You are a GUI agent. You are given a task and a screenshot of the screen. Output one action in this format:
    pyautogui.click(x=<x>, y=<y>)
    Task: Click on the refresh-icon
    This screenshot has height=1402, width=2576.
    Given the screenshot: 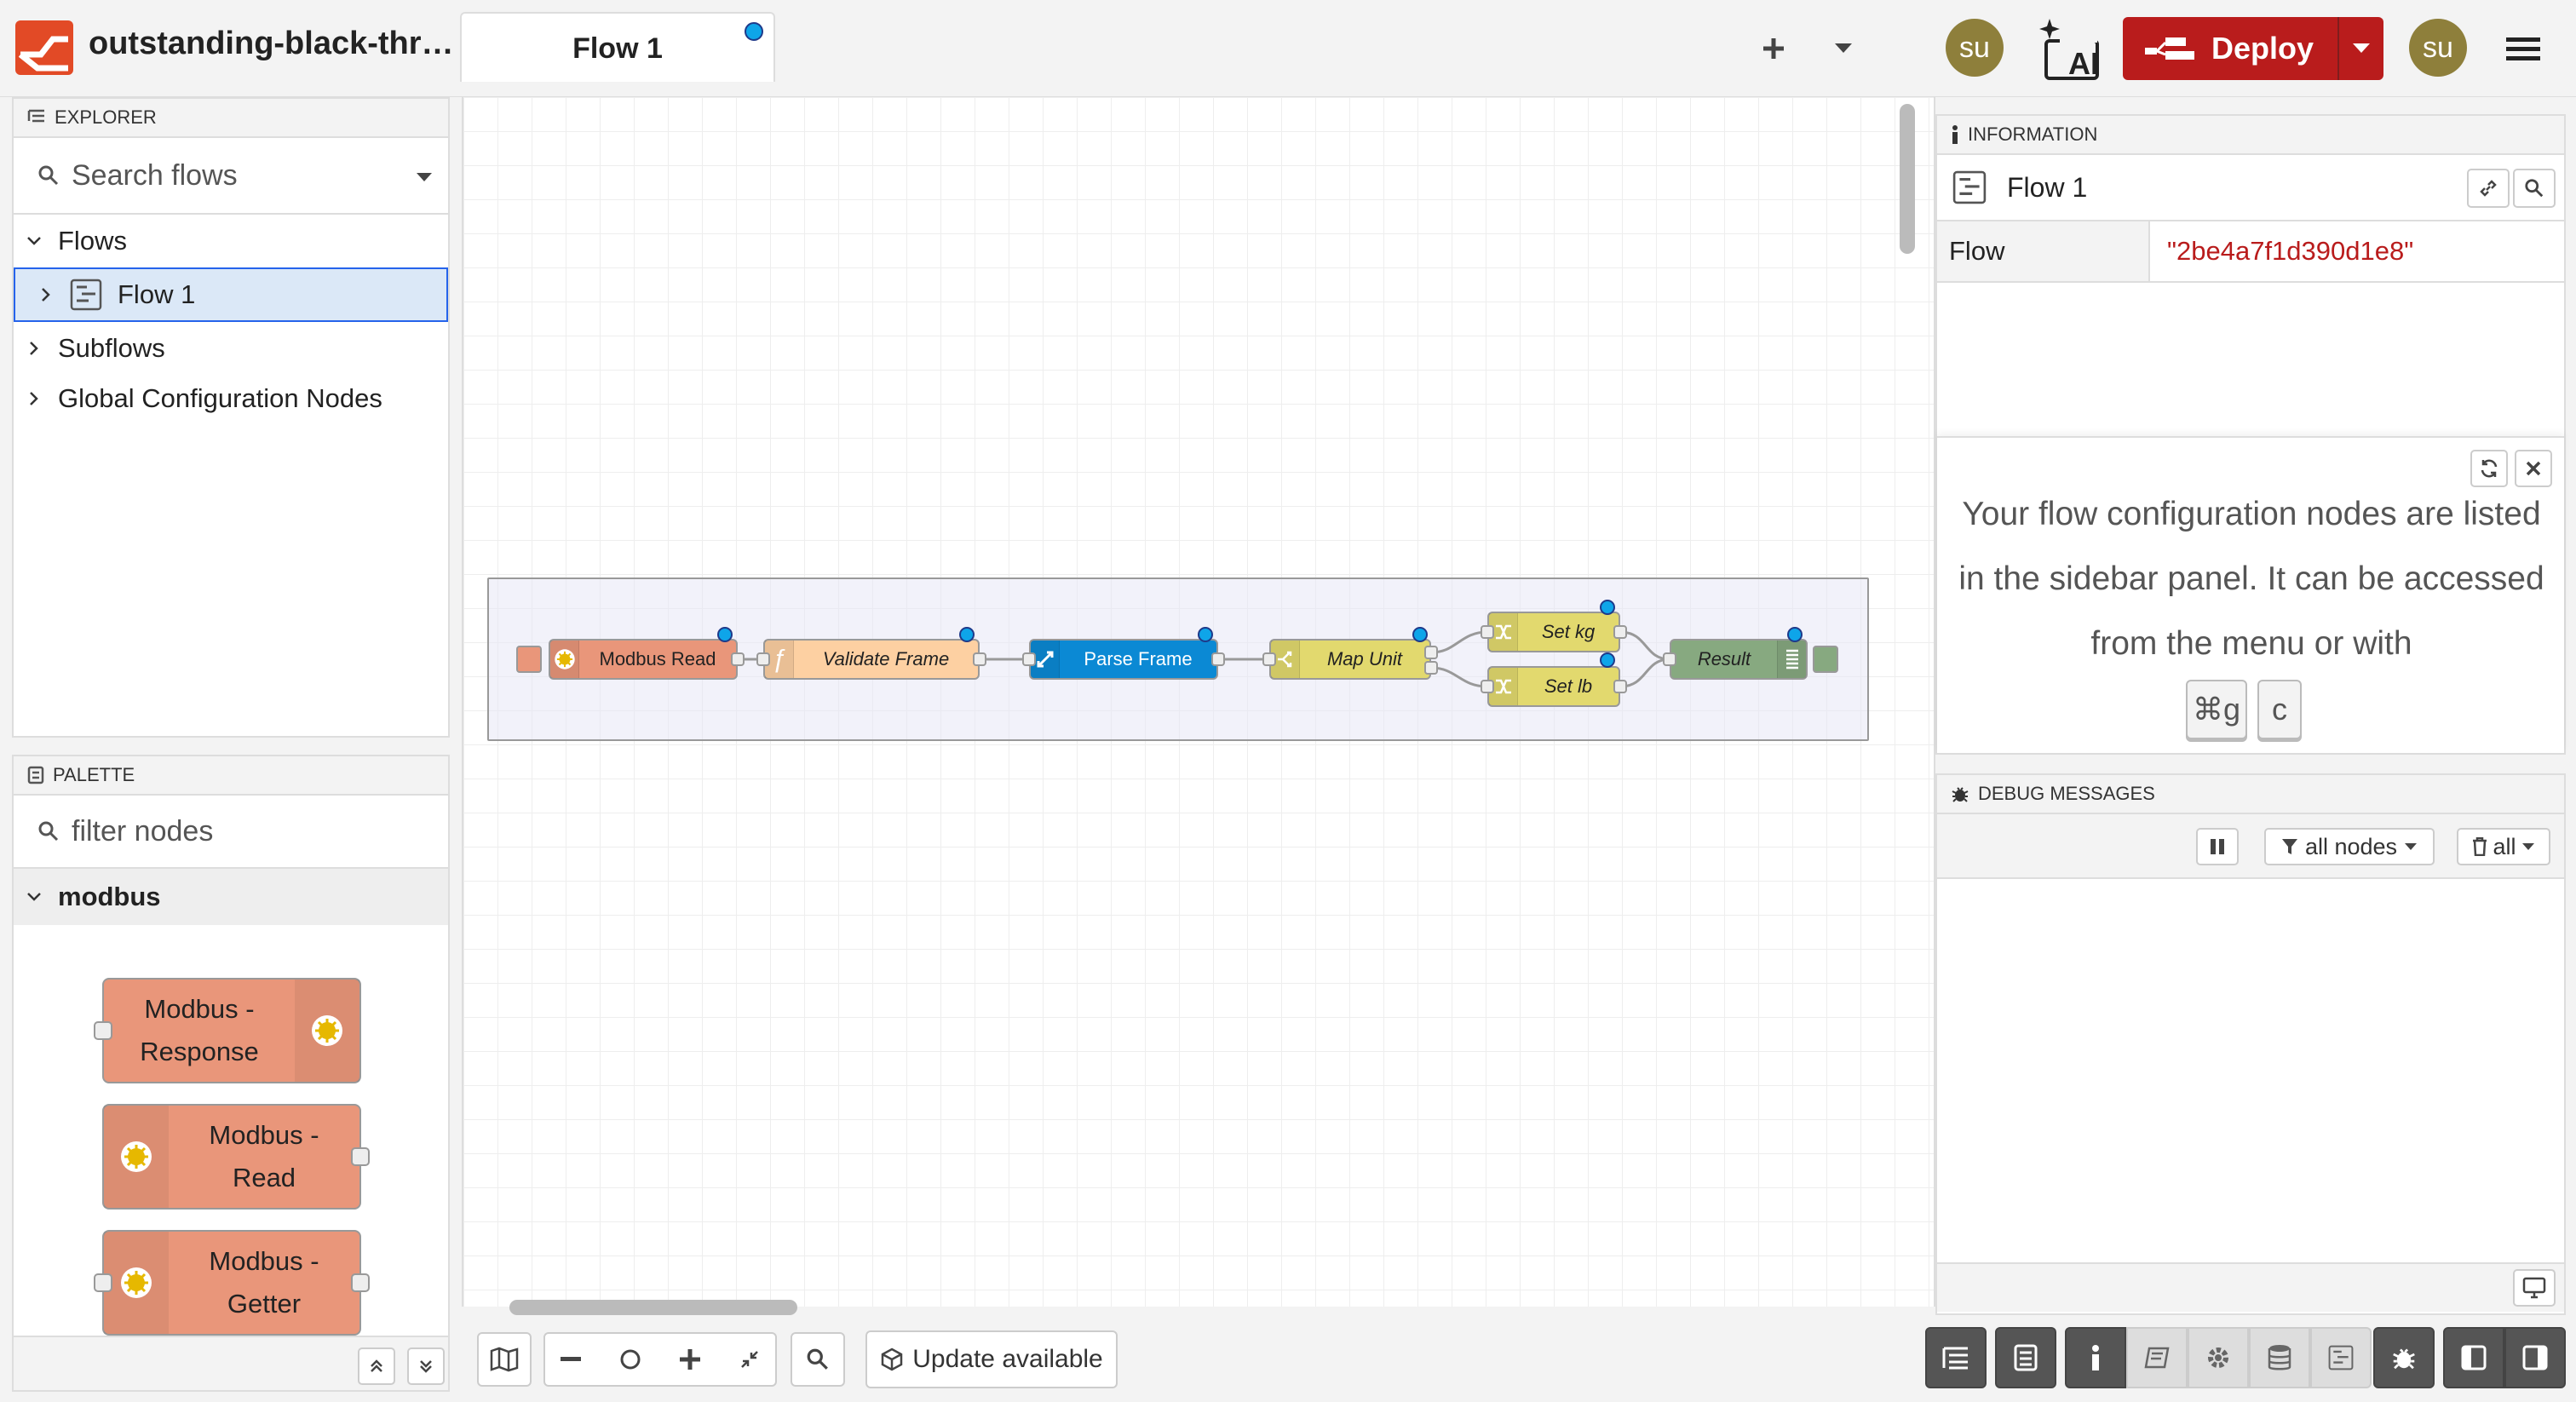 What is the action you would take?
    pyautogui.click(x=2489, y=468)
    